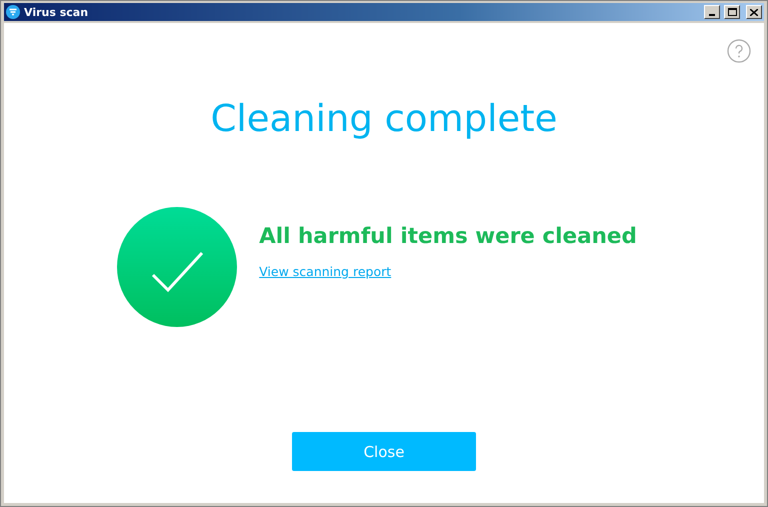  What do you see at coordinates (57, 12) in the screenshot?
I see `window-title: Virus scan` at bounding box center [57, 12].